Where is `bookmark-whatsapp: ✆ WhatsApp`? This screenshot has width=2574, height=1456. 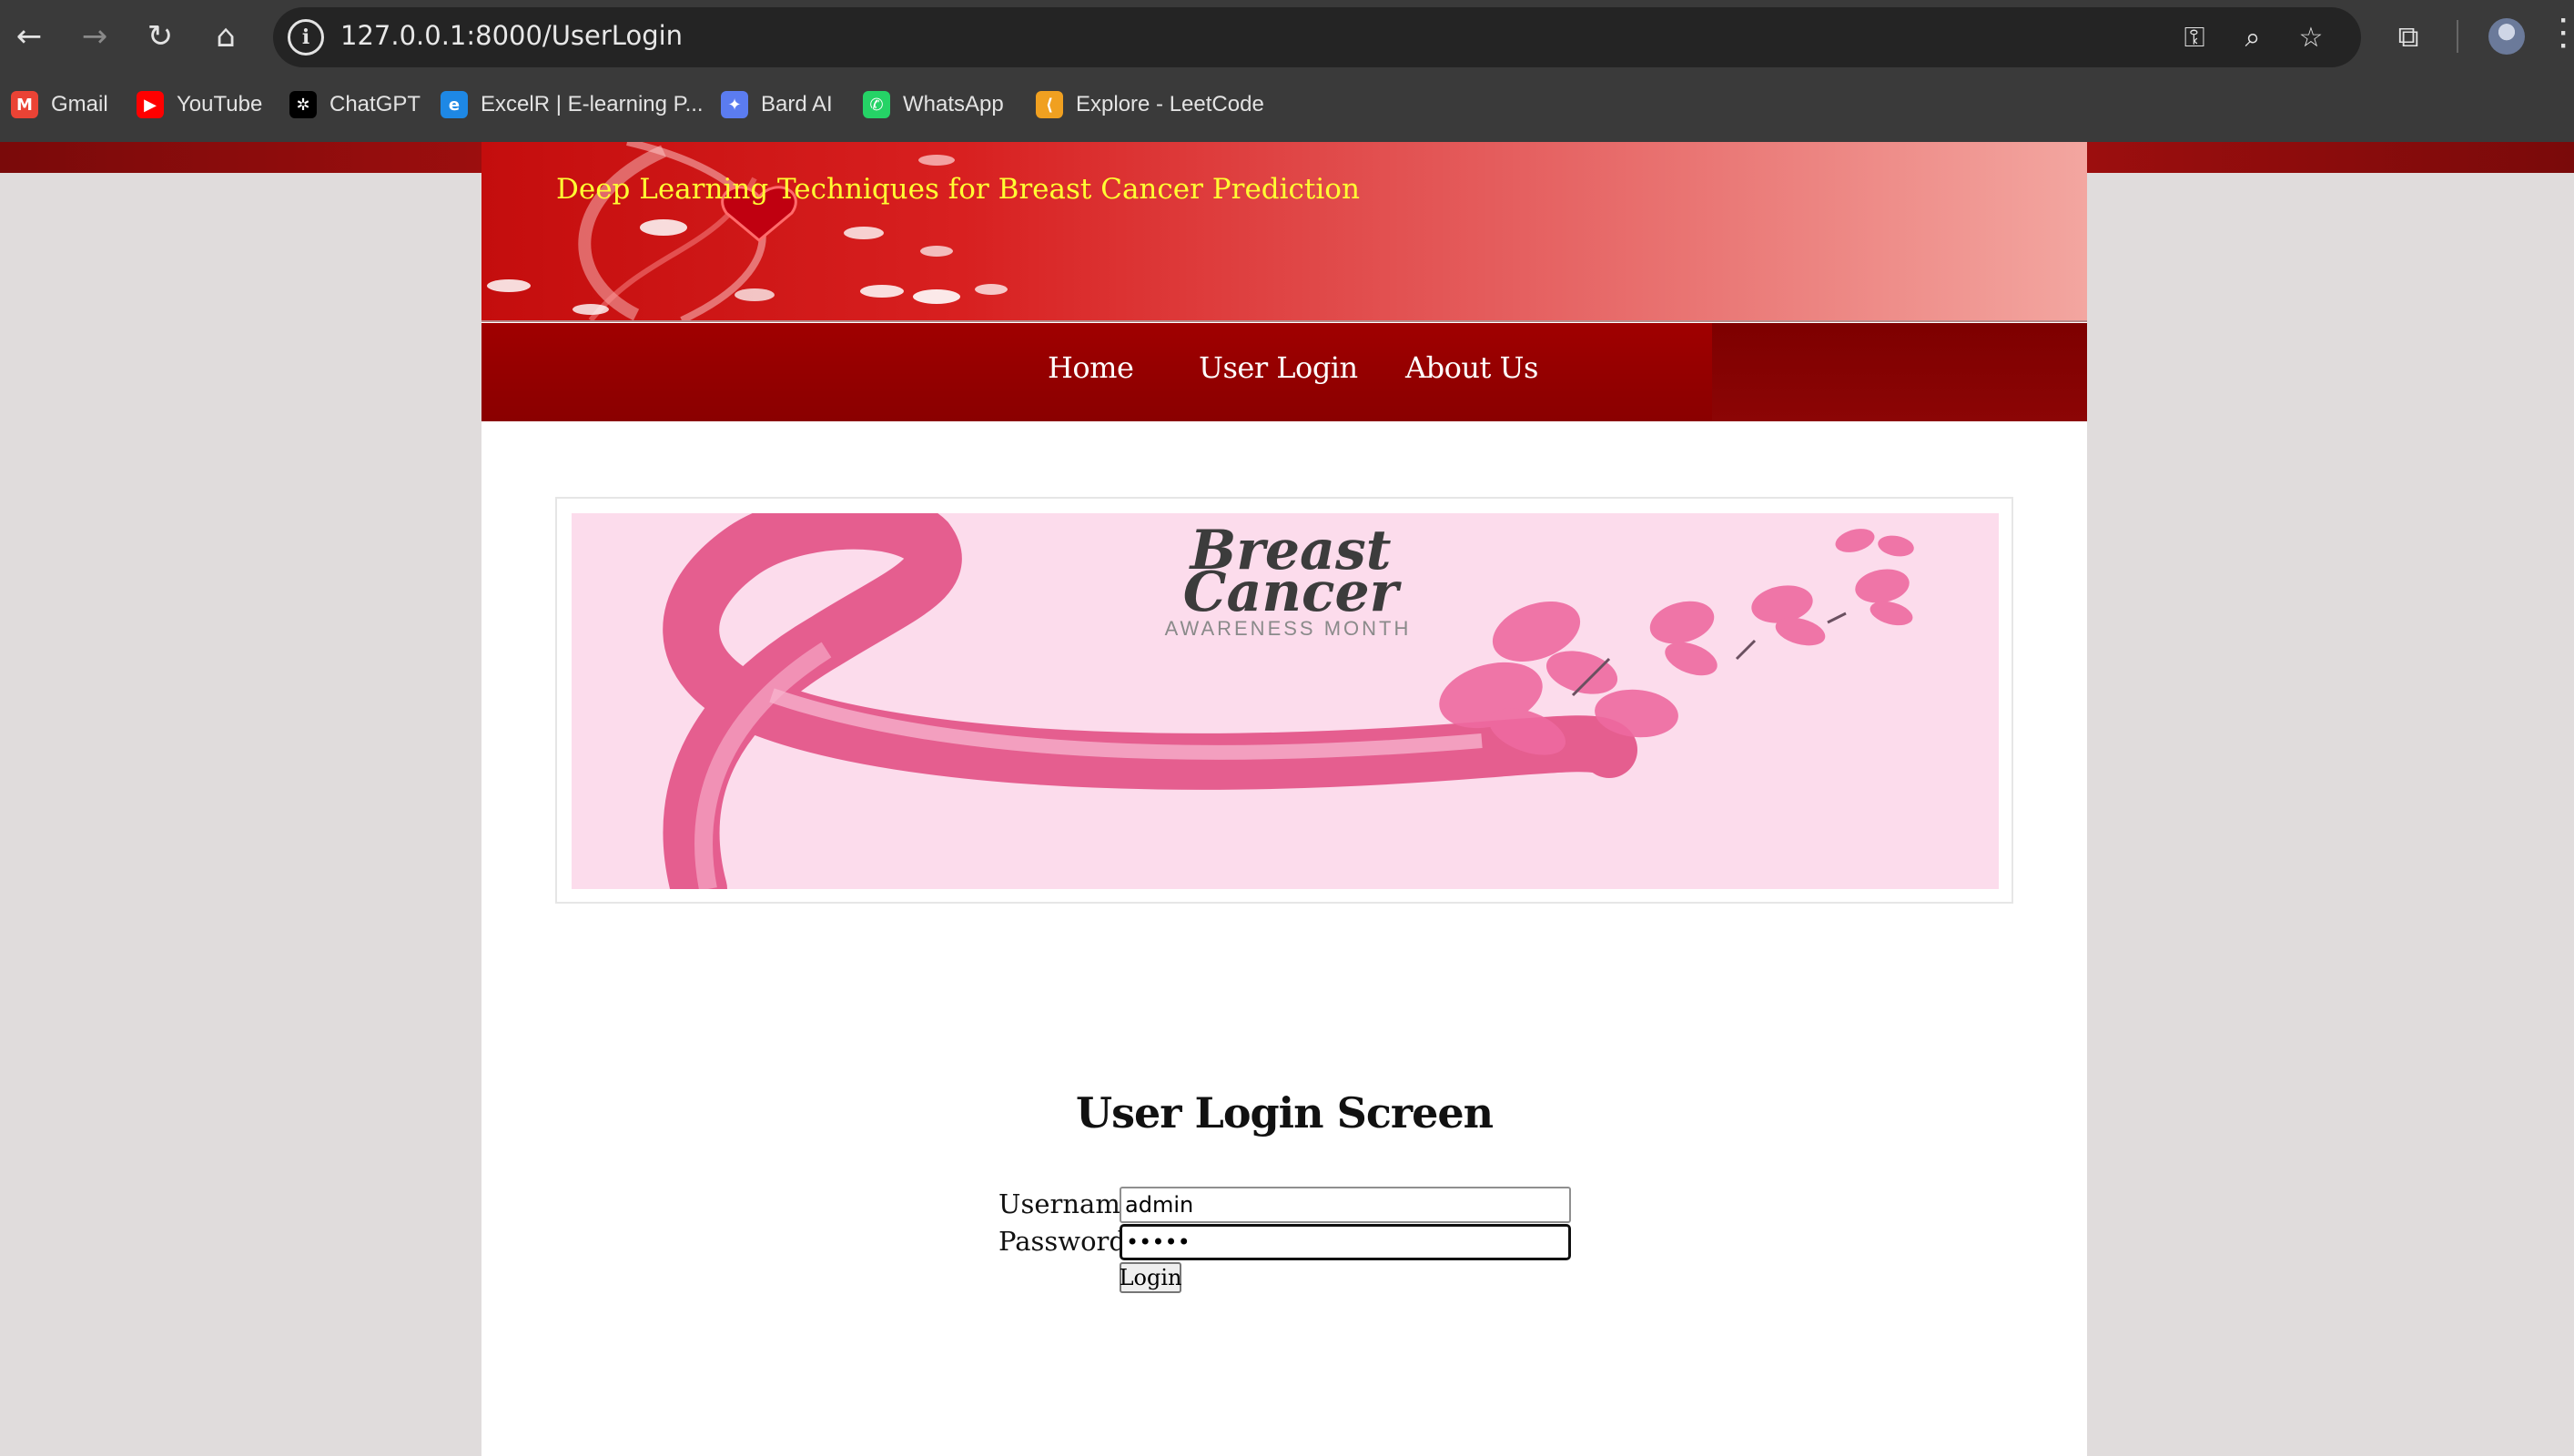 bookmark-whatsapp: ✆ WhatsApp is located at coordinates (933, 105).